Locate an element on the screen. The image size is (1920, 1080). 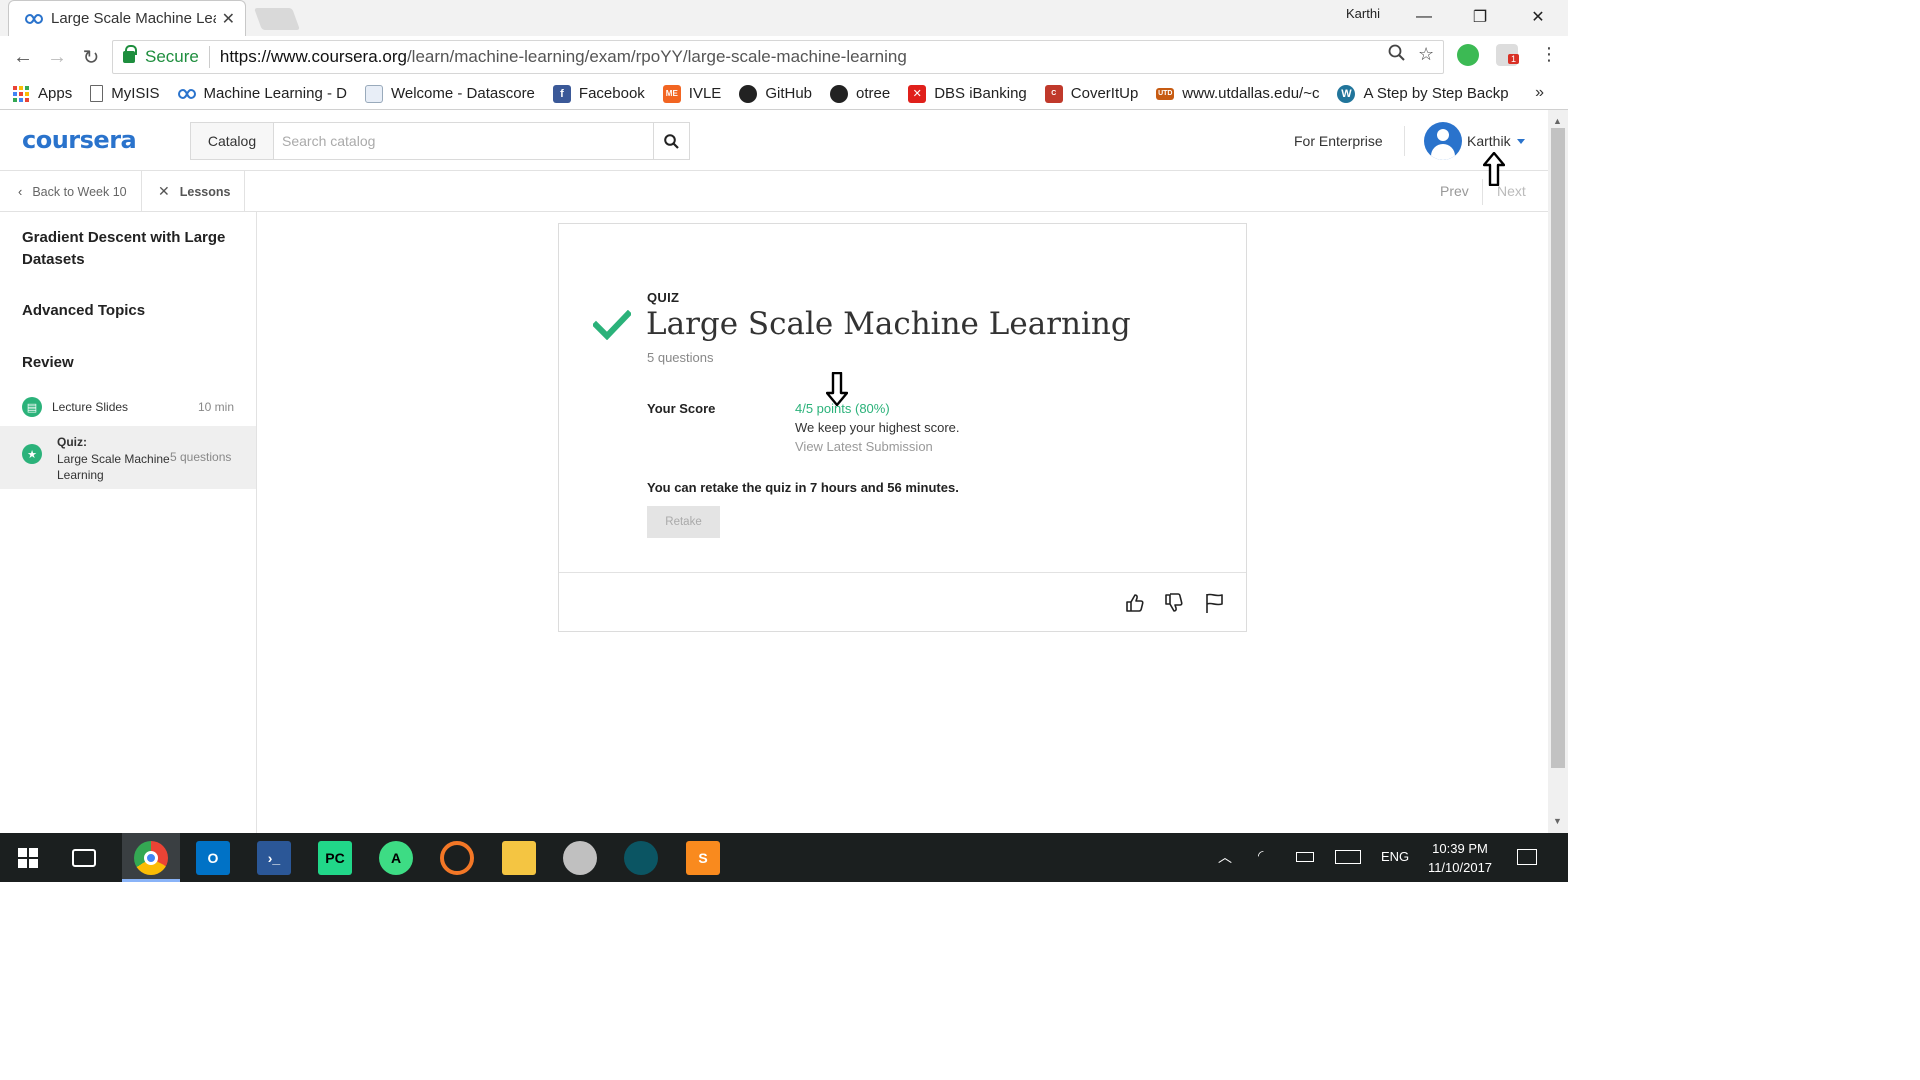
scroll-thumb is located at coordinates (1558, 448).